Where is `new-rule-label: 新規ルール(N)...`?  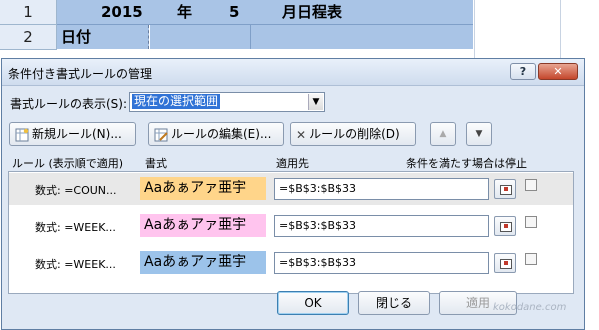
new-rule-label: 新規ルール(N)... is located at coordinates (77, 134).